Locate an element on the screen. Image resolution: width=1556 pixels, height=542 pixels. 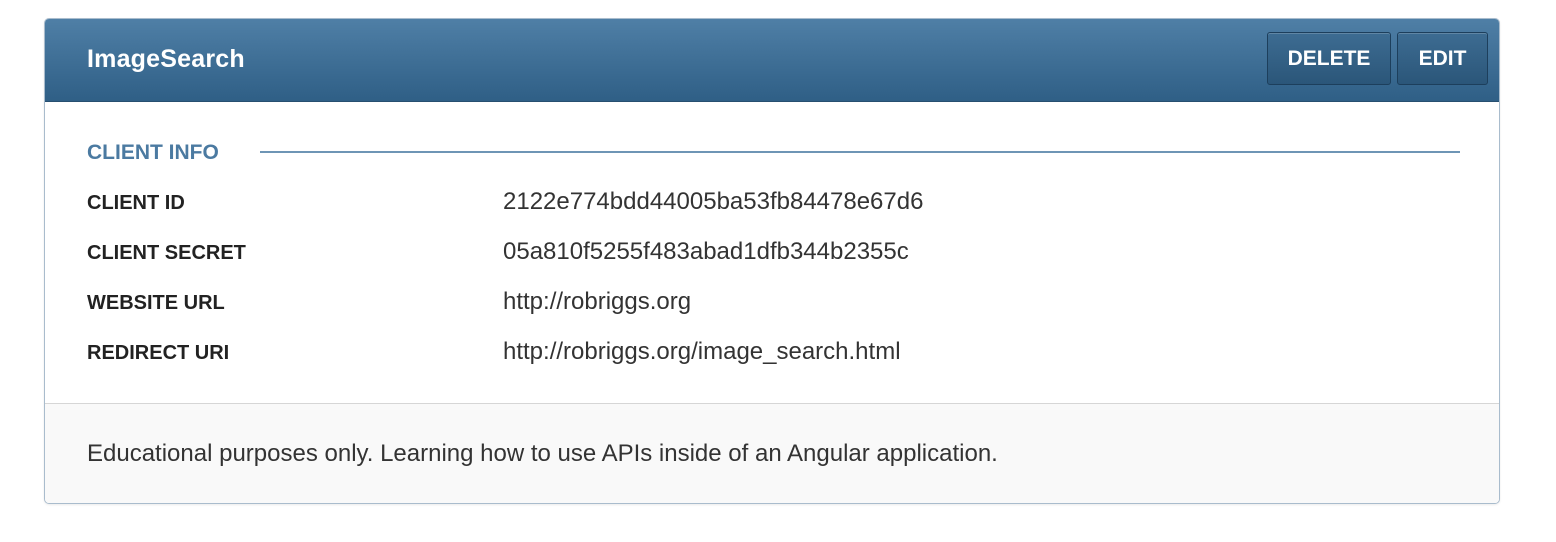
website-url-value: http://robriggs.org is located at coordinates (597, 301).